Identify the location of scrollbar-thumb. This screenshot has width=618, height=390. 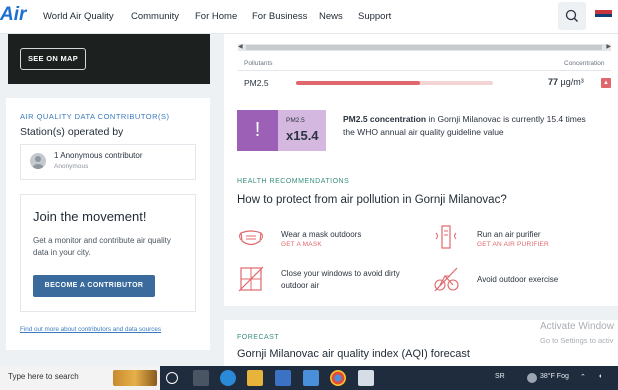
(424, 47).